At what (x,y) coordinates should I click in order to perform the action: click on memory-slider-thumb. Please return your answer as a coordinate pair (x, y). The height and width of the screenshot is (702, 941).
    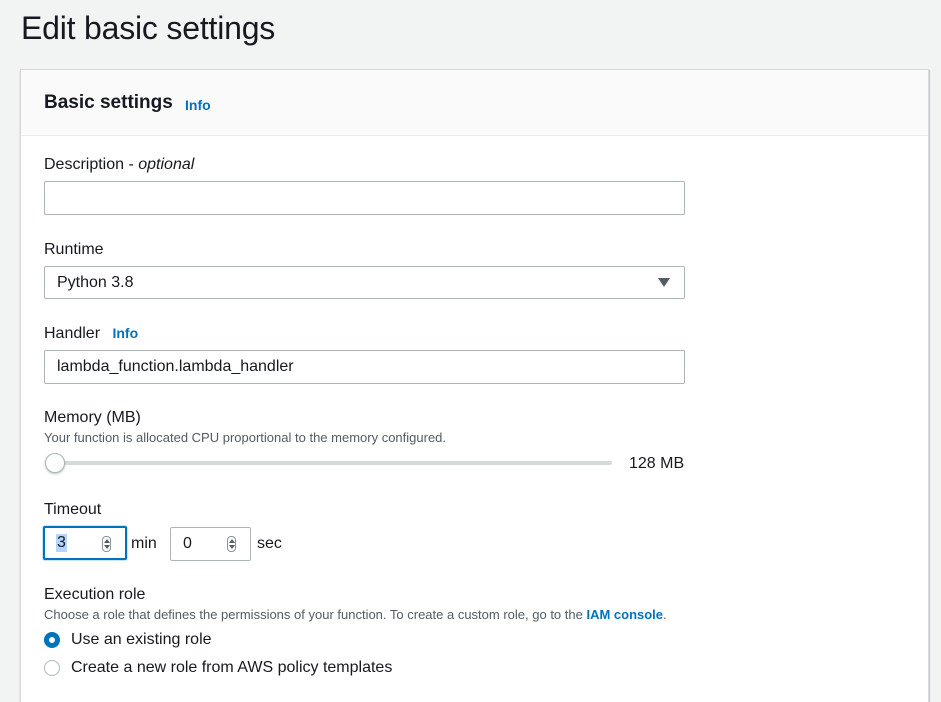
    Looking at the image, I should click on (55, 463).